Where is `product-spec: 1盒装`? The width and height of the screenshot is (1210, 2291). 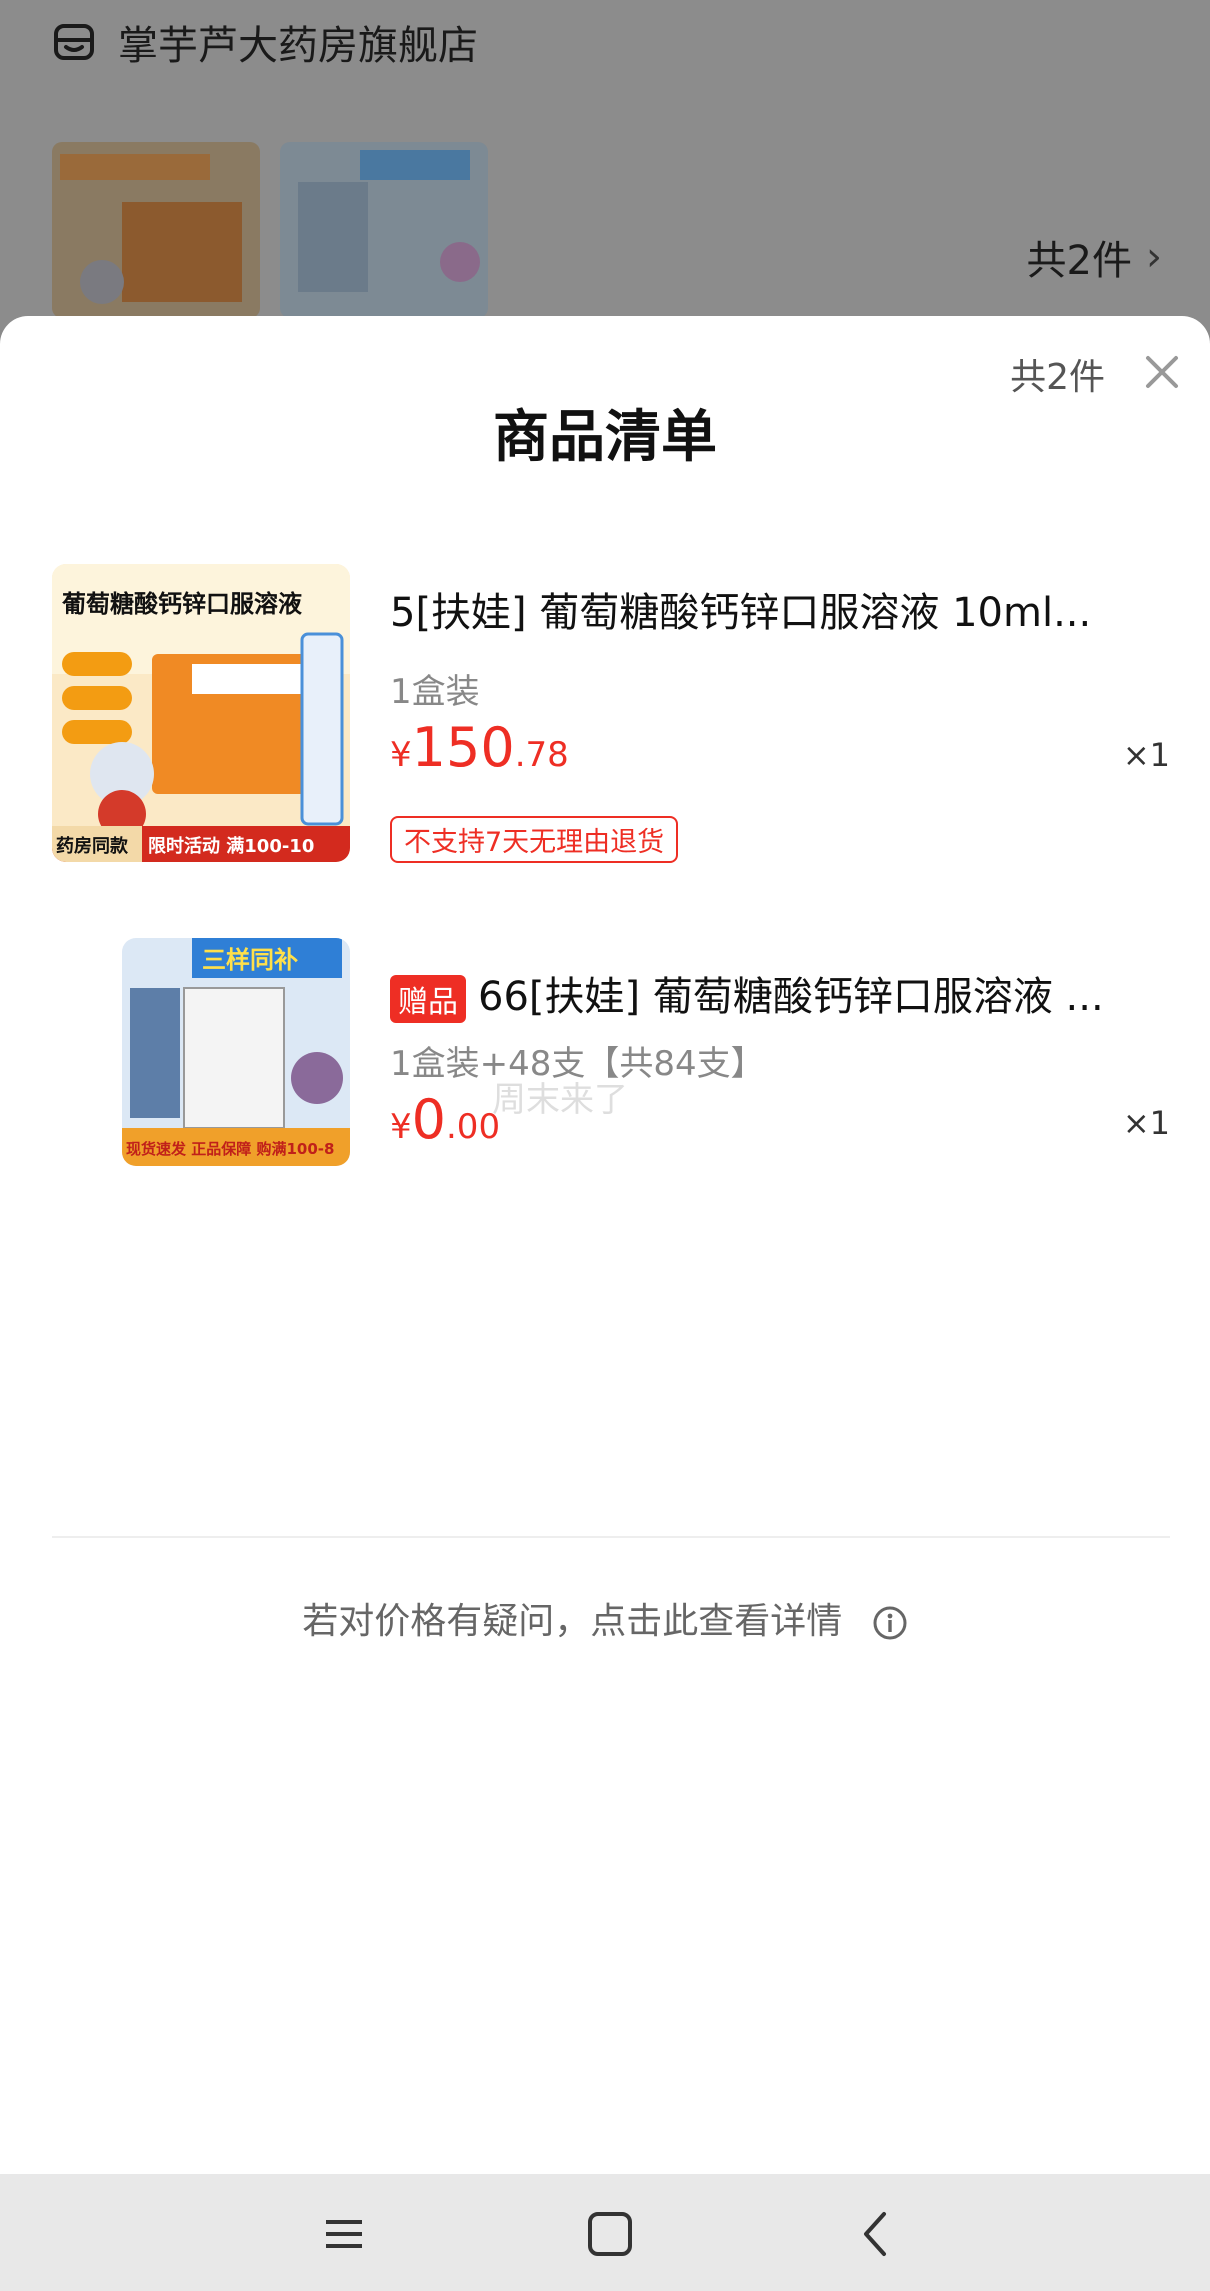 product-spec: 1盒装 is located at coordinates (435, 692).